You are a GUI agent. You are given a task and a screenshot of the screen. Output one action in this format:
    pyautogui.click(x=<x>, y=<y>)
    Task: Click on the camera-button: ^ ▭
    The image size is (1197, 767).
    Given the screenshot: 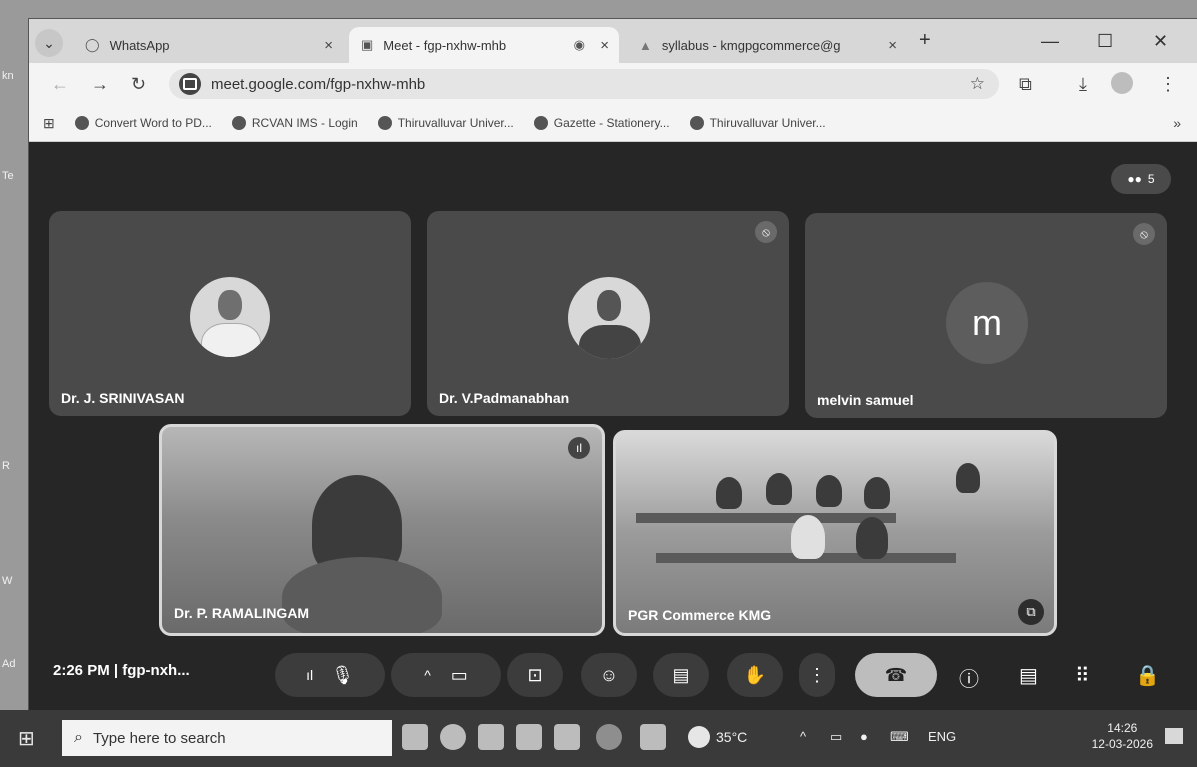 What is the action you would take?
    pyautogui.click(x=446, y=675)
    